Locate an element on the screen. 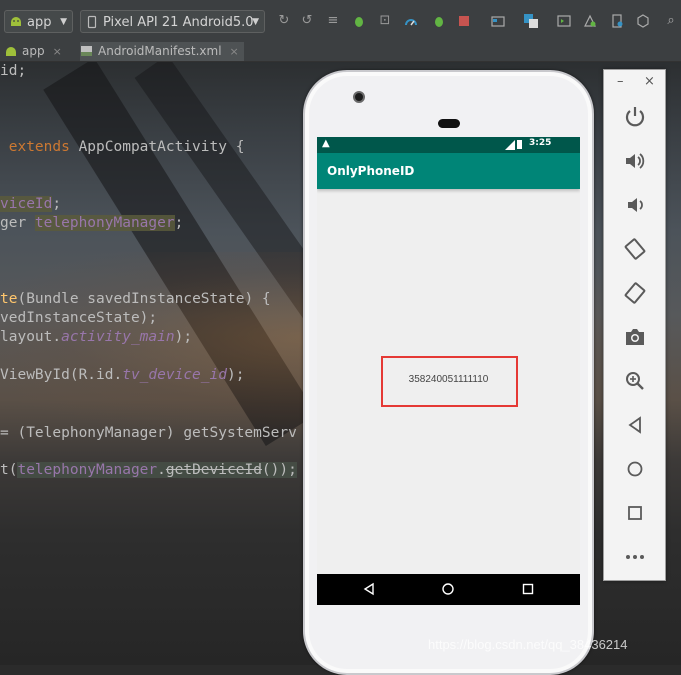  emulator-controls-panel: – × is located at coordinates (634, 325).